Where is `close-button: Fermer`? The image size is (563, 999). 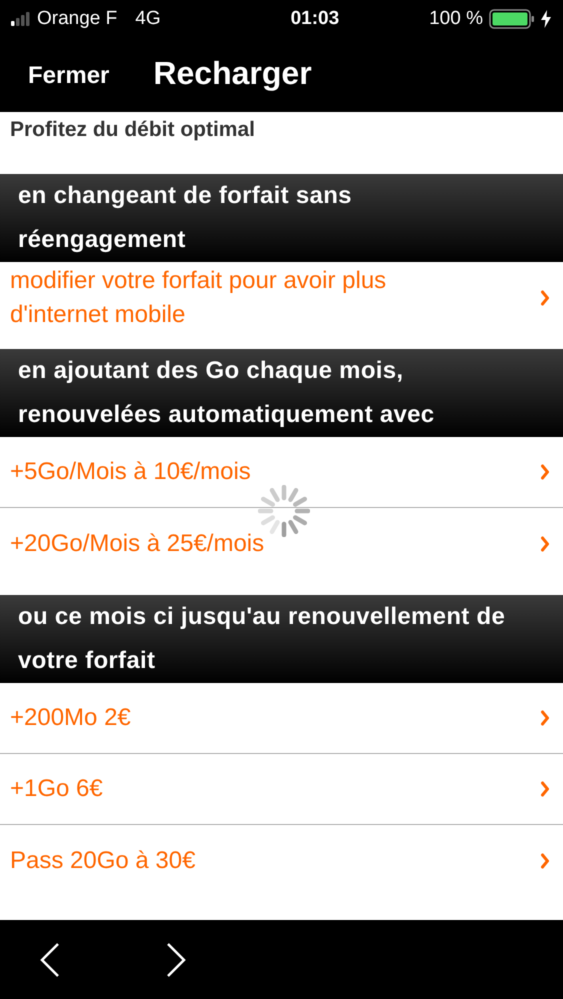 close-button: Fermer is located at coordinates (69, 76).